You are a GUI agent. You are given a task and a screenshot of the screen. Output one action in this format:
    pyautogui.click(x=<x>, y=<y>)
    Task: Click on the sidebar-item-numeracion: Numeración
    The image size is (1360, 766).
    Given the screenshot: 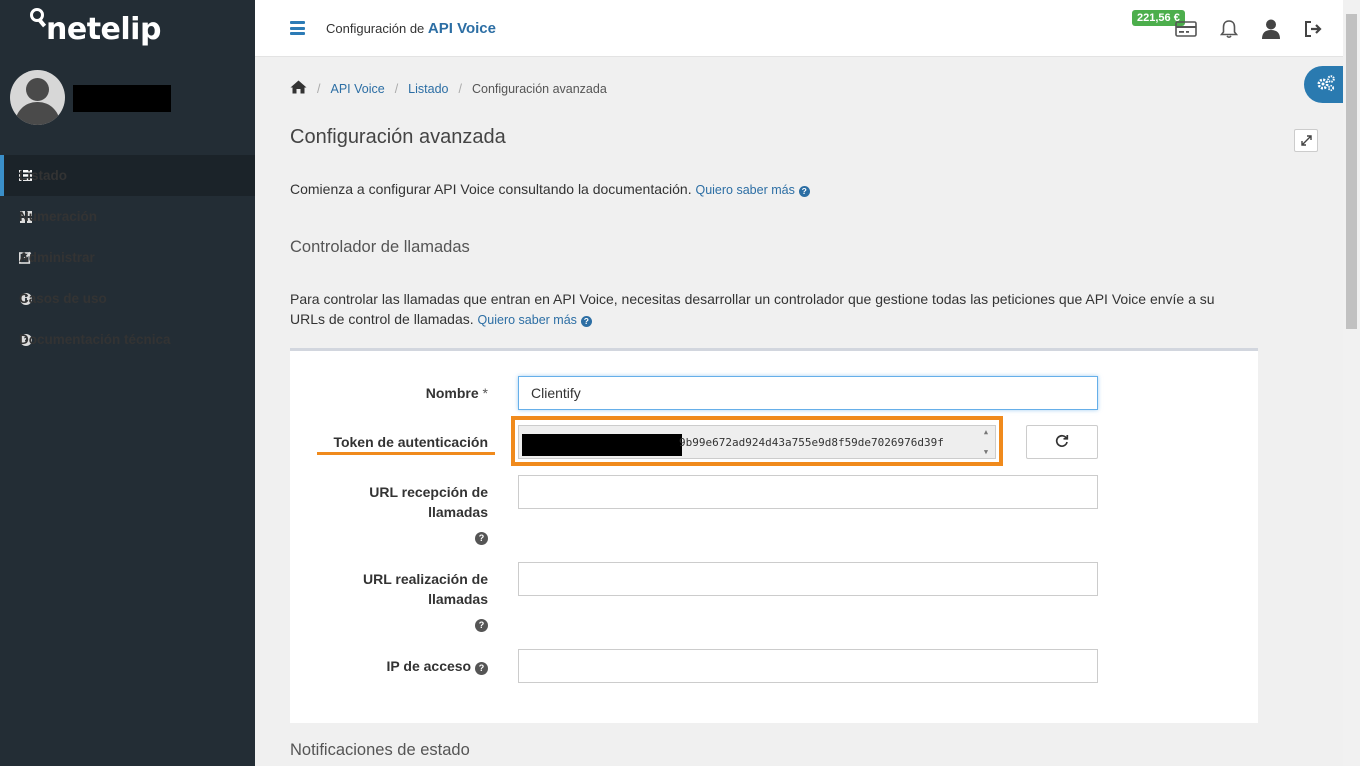 What is the action you would take?
    pyautogui.click(x=127, y=216)
    